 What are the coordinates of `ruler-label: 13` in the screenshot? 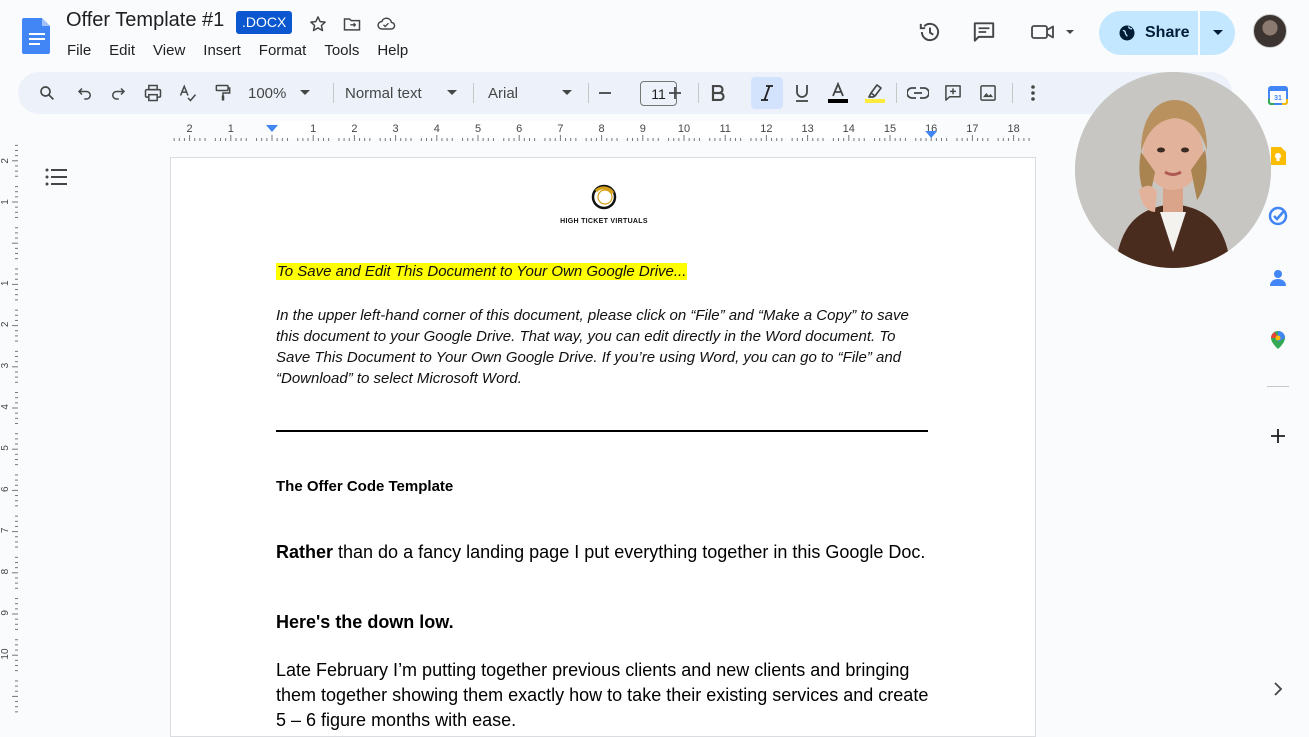 It's located at (807, 129).